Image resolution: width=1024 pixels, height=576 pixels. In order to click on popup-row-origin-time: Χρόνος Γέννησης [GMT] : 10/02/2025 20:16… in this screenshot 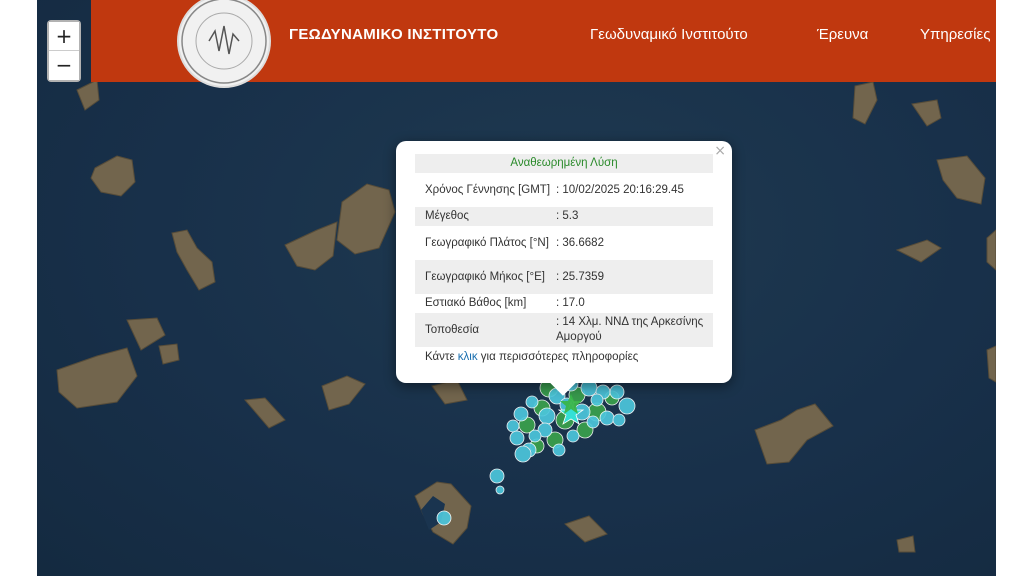, I will do `click(564, 190)`.